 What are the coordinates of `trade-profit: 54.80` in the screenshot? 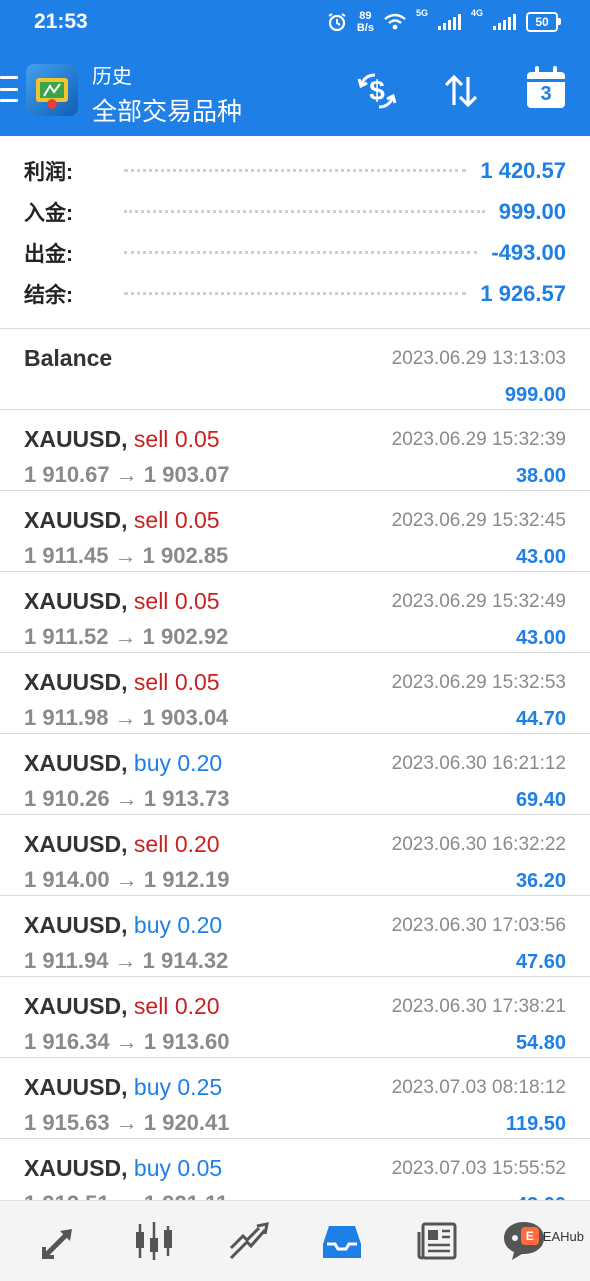 It's located at (540, 1043).